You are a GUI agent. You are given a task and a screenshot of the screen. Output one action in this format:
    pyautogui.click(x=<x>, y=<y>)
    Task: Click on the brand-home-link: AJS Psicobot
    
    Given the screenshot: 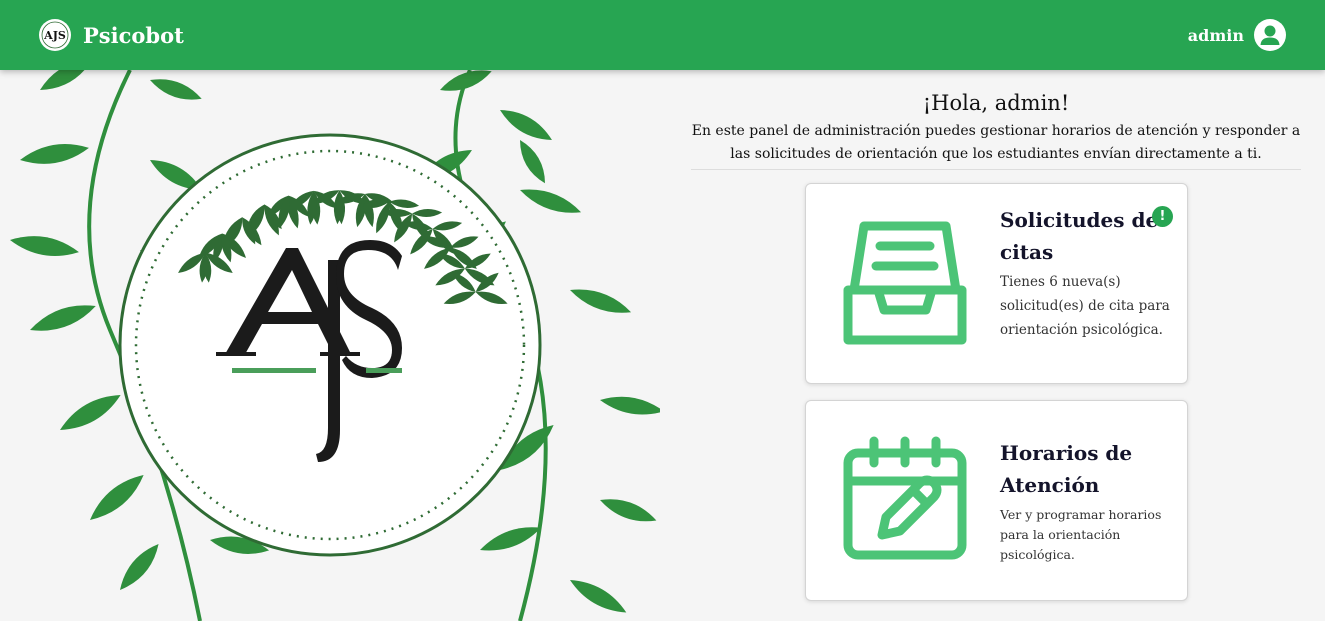 What is the action you would take?
    pyautogui.click(x=111, y=35)
    